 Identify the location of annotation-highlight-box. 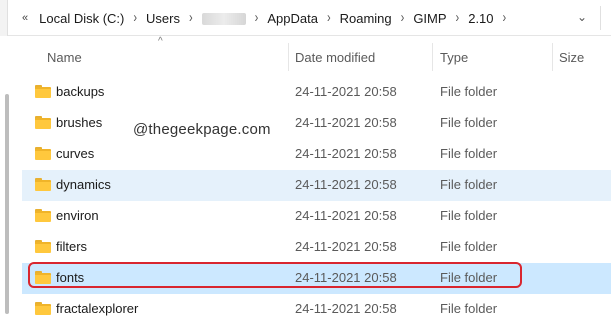
(275, 275).